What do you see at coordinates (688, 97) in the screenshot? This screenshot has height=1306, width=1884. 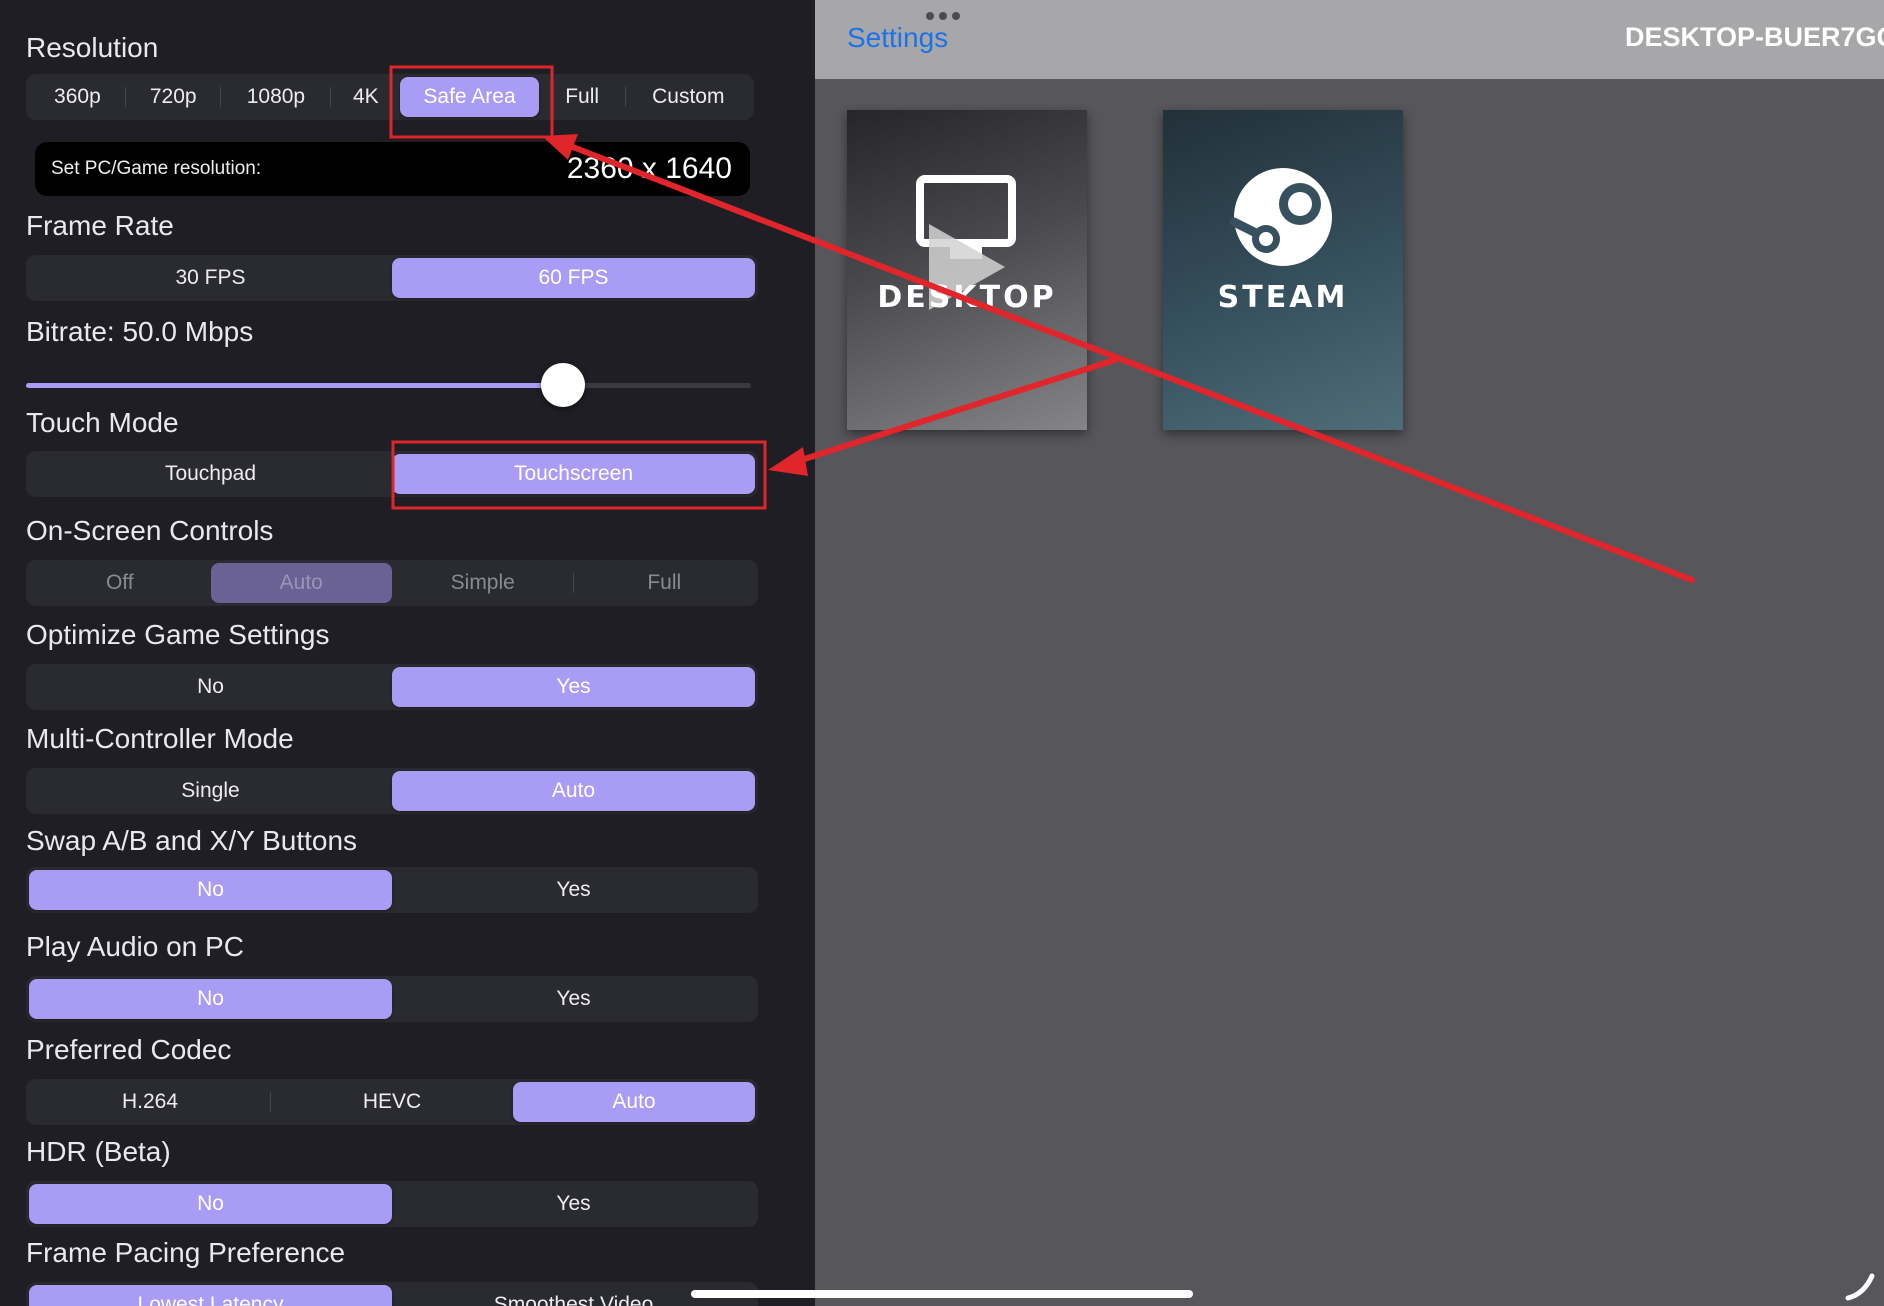 I see `resolution-option-custom: Custom` at bounding box center [688, 97].